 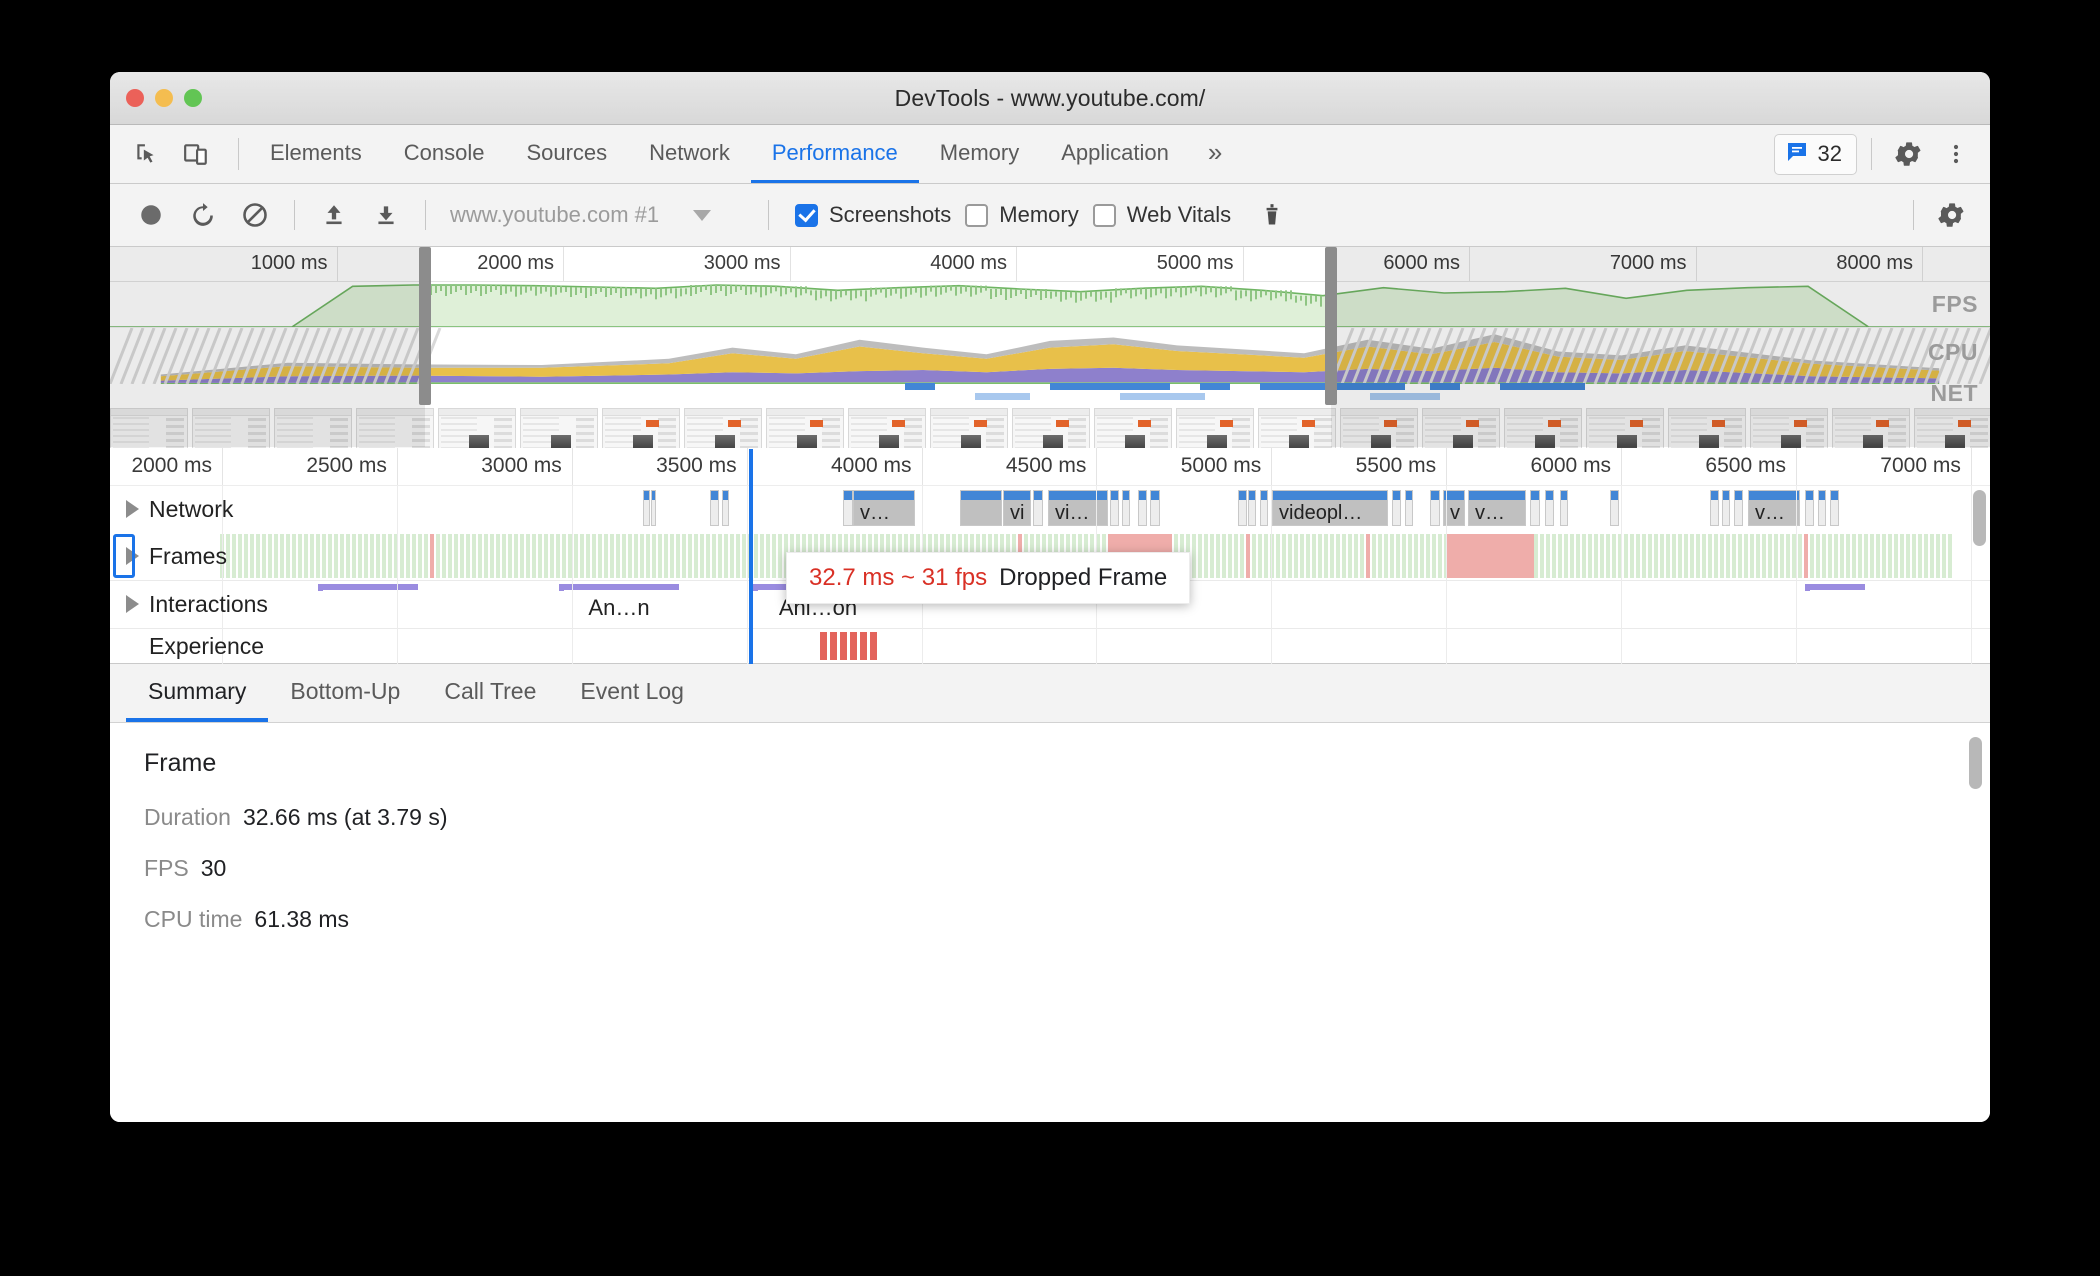 What do you see at coordinates (1017, 508) in the screenshot?
I see `network-request-bar: vi` at bounding box center [1017, 508].